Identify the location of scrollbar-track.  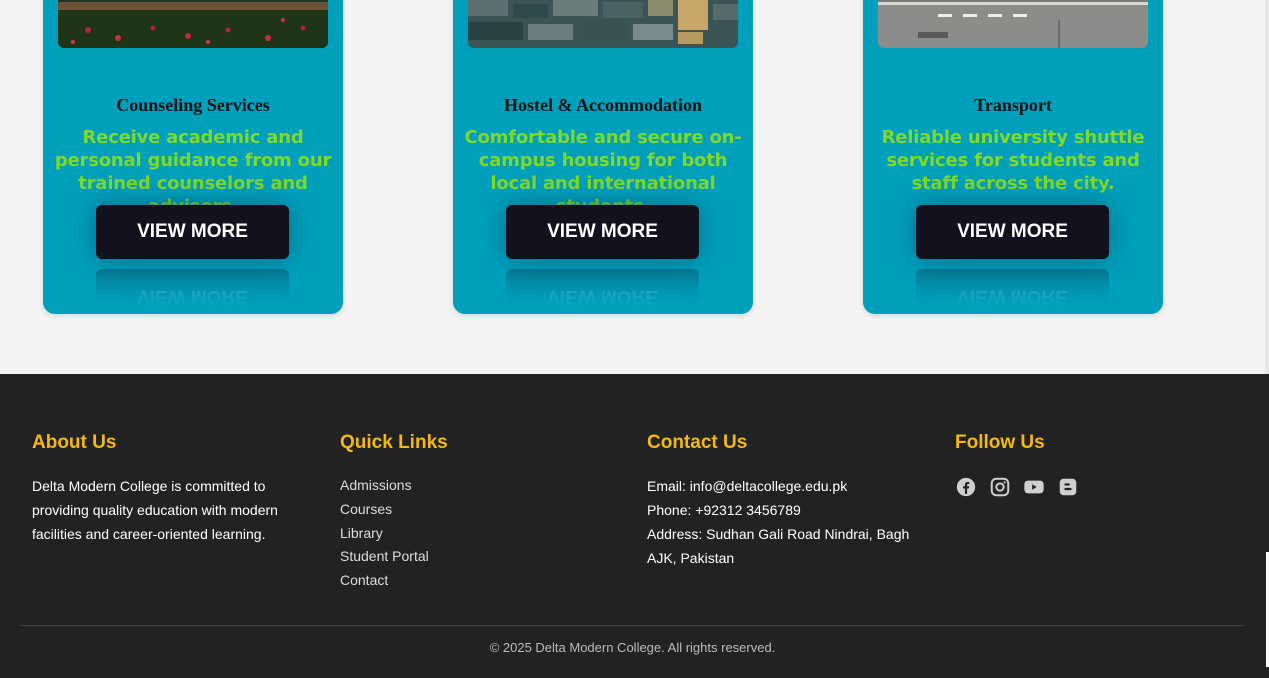
(1267, 187).